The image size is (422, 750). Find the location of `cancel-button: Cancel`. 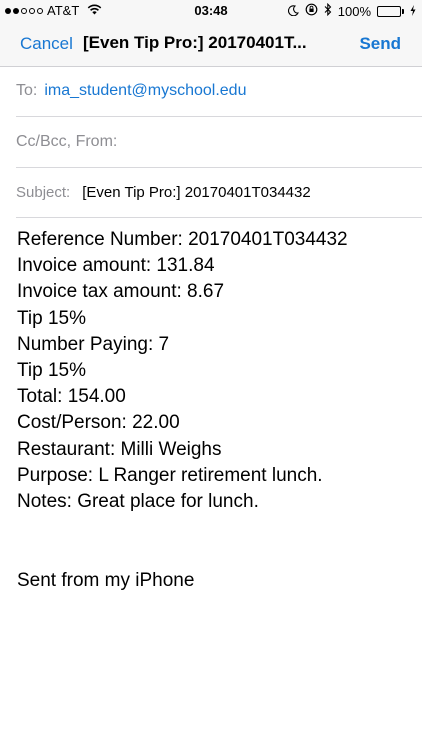

cancel-button: Cancel is located at coordinates (46, 44).